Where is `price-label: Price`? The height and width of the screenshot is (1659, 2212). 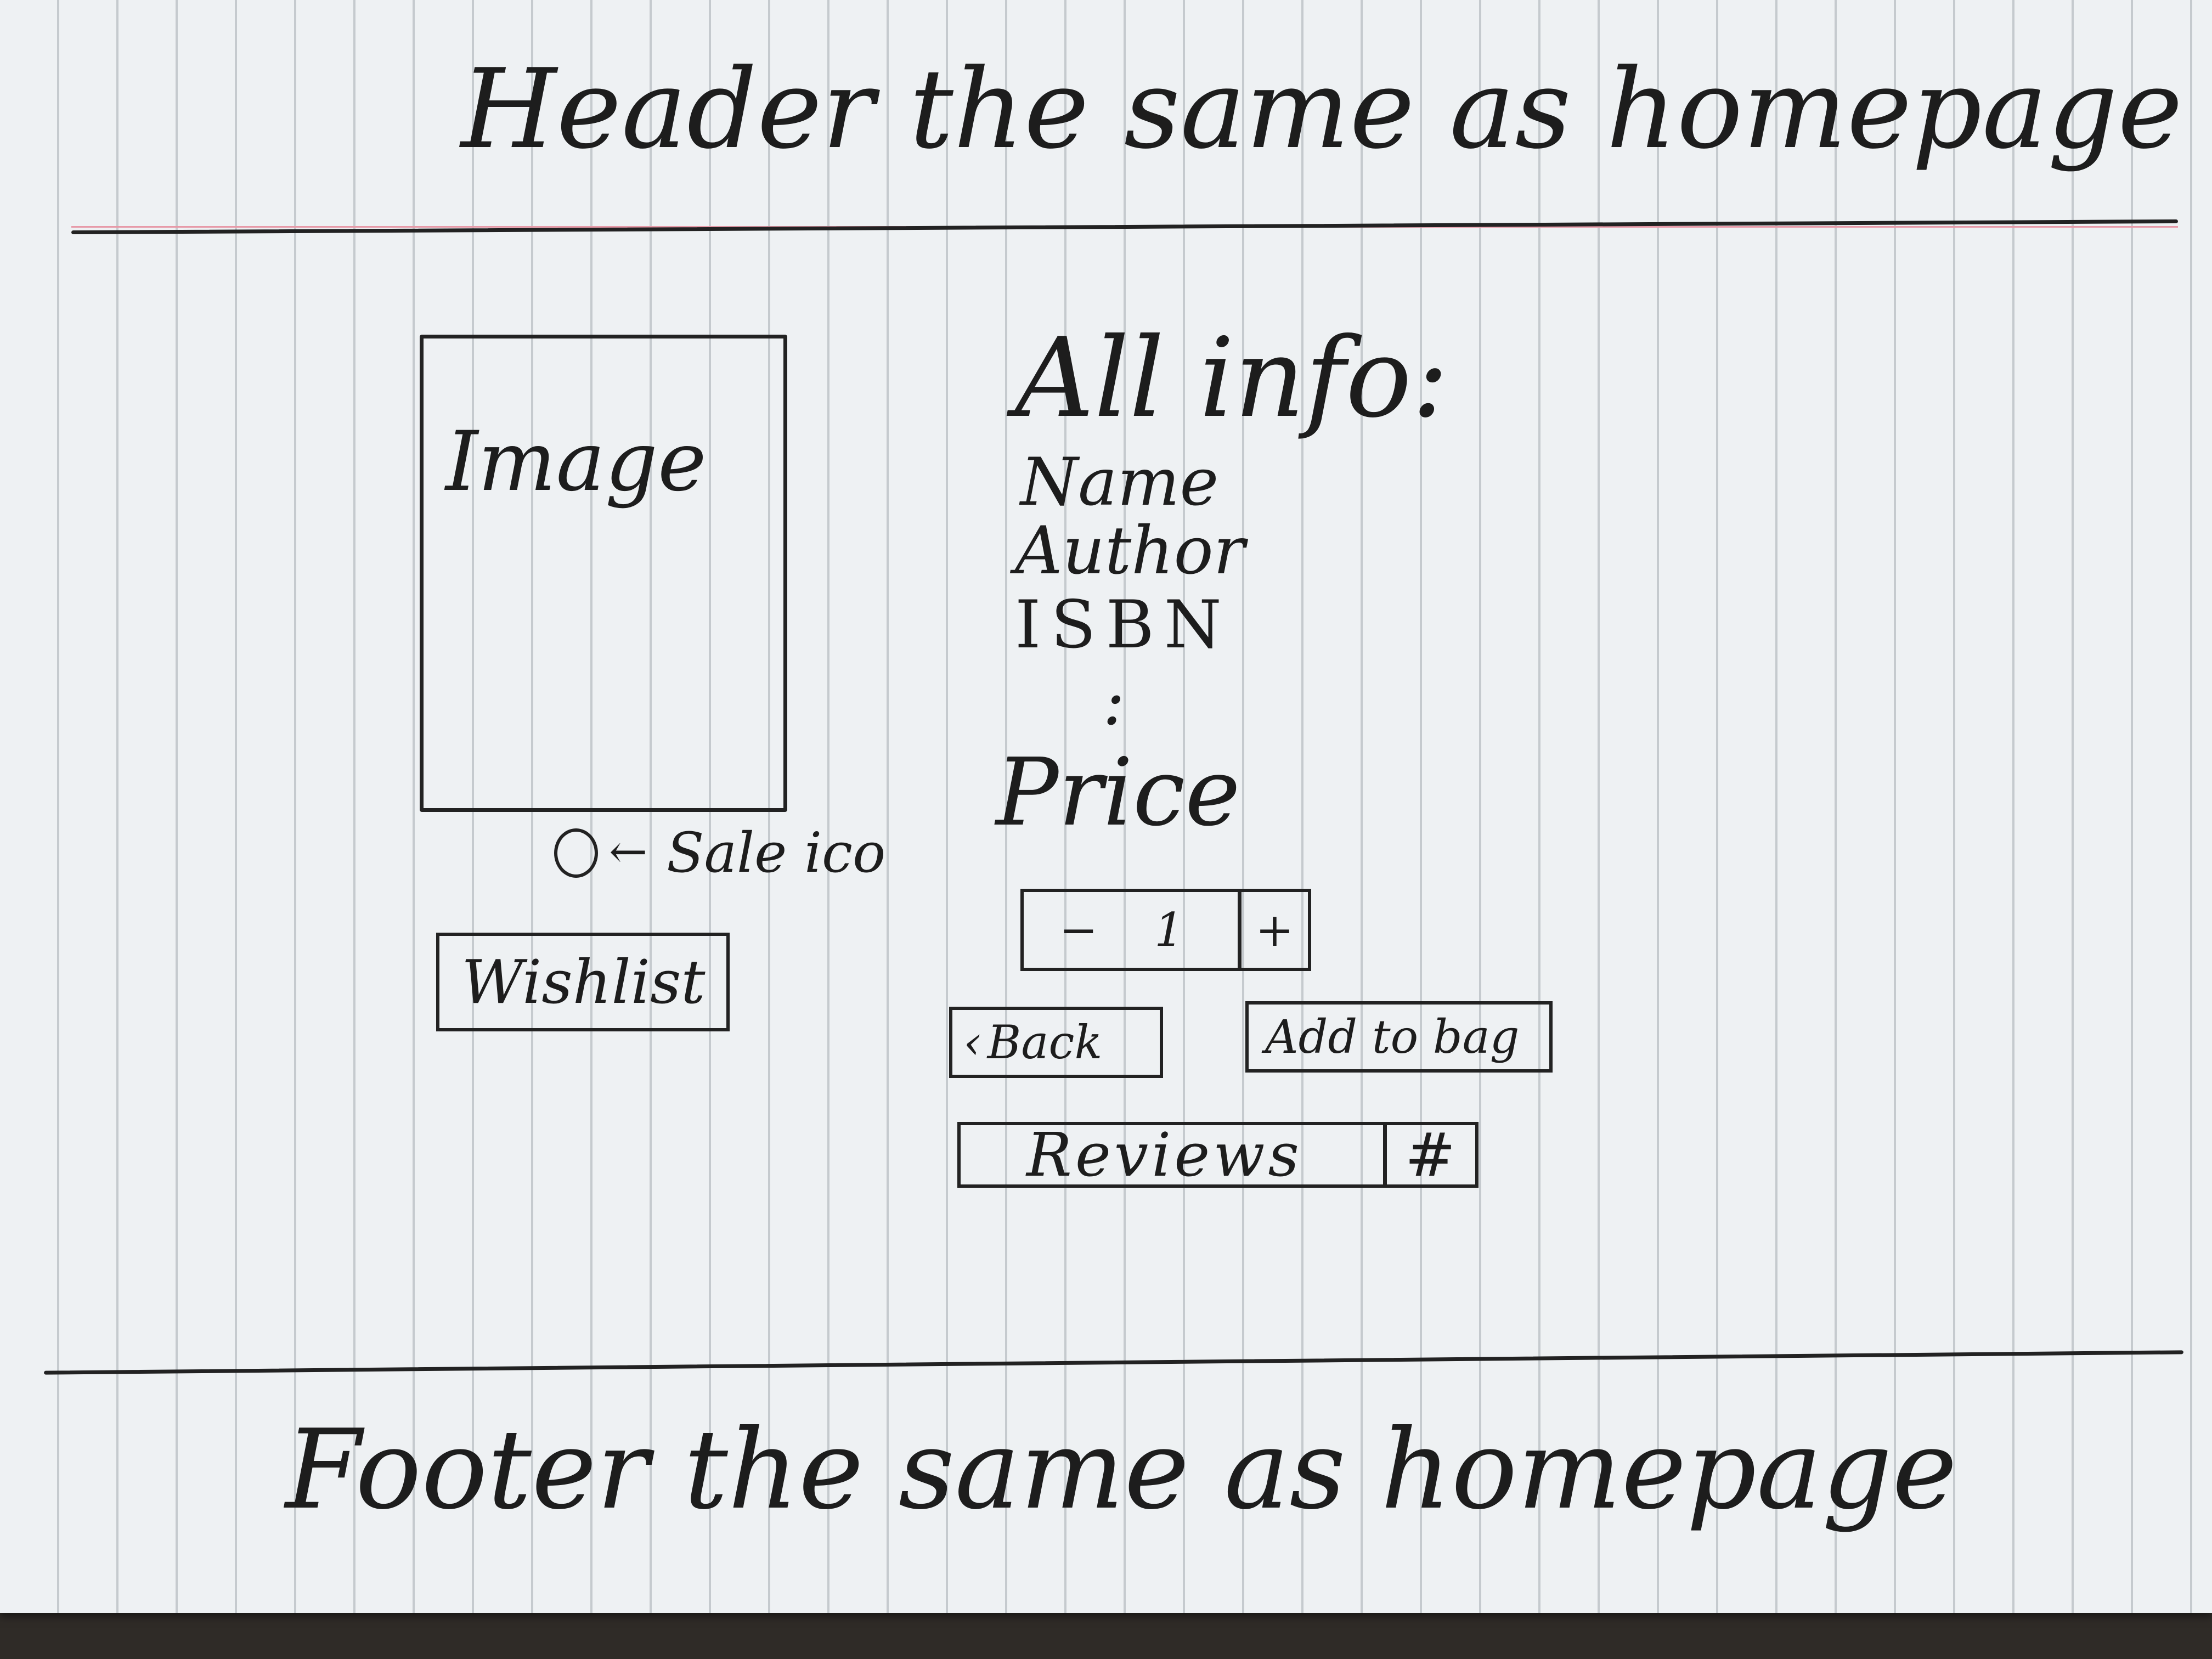
price-label: Price is located at coordinates (1118, 792).